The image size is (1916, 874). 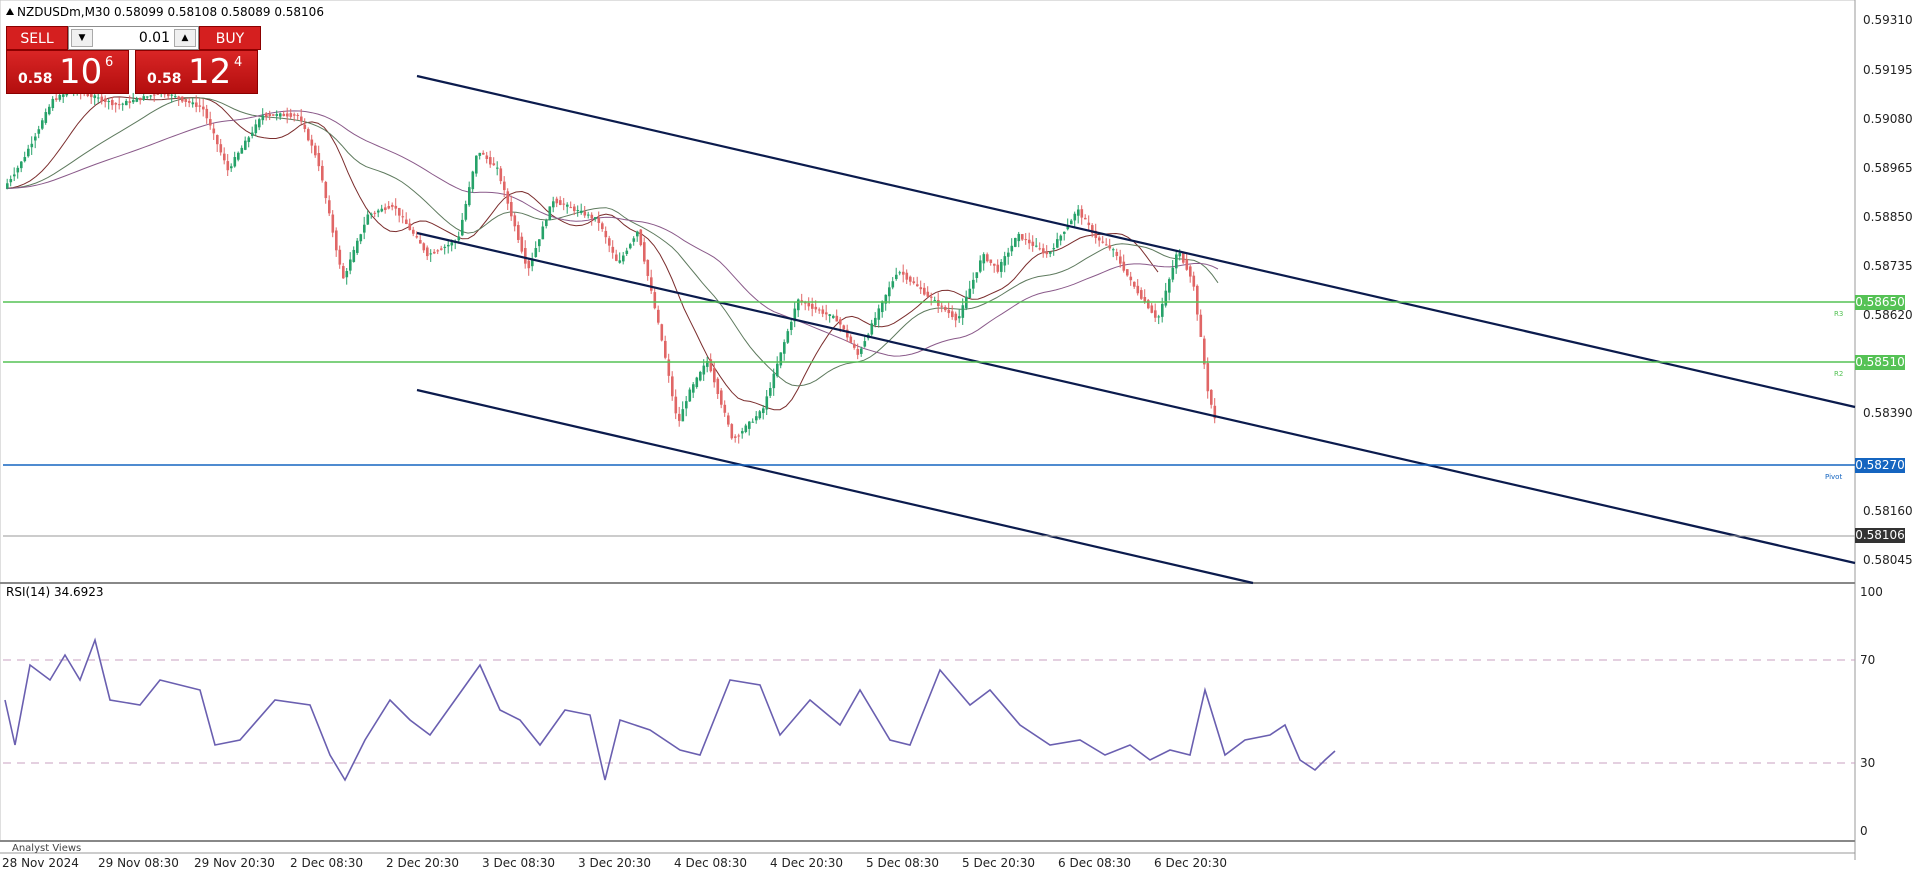 What do you see at coordinates (1888, 119) in the screenshot?
I see `price-axis-label: 0.59080` at bounding box center [1888, 119].